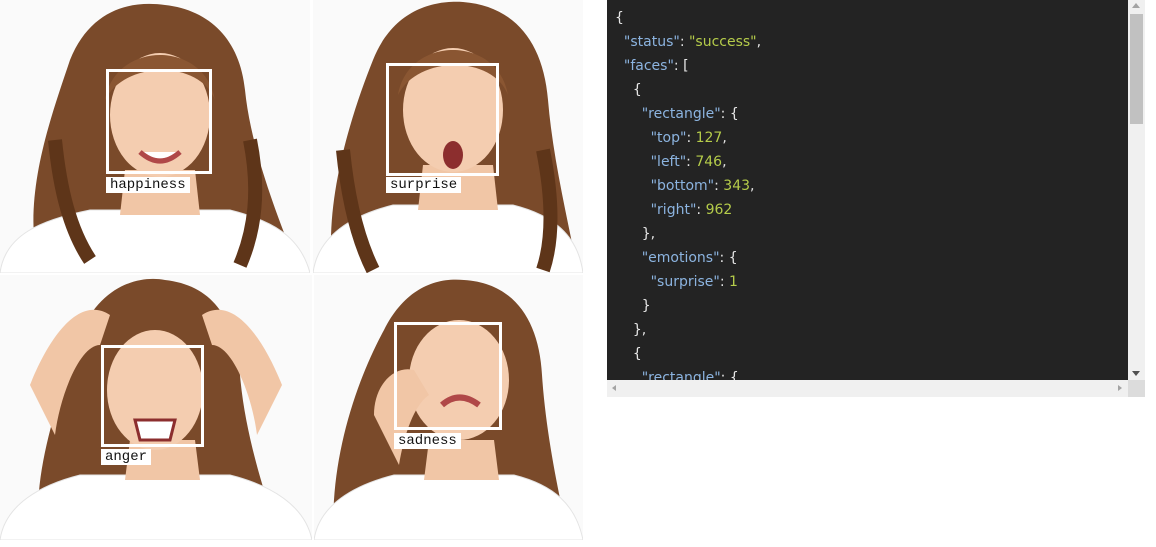 This screenshot has height=547, width=1156. What do you see at coordinates (692, 42) in the screenshot?
I see `json-line: "status": "success",` at bounding box center [692, 42].